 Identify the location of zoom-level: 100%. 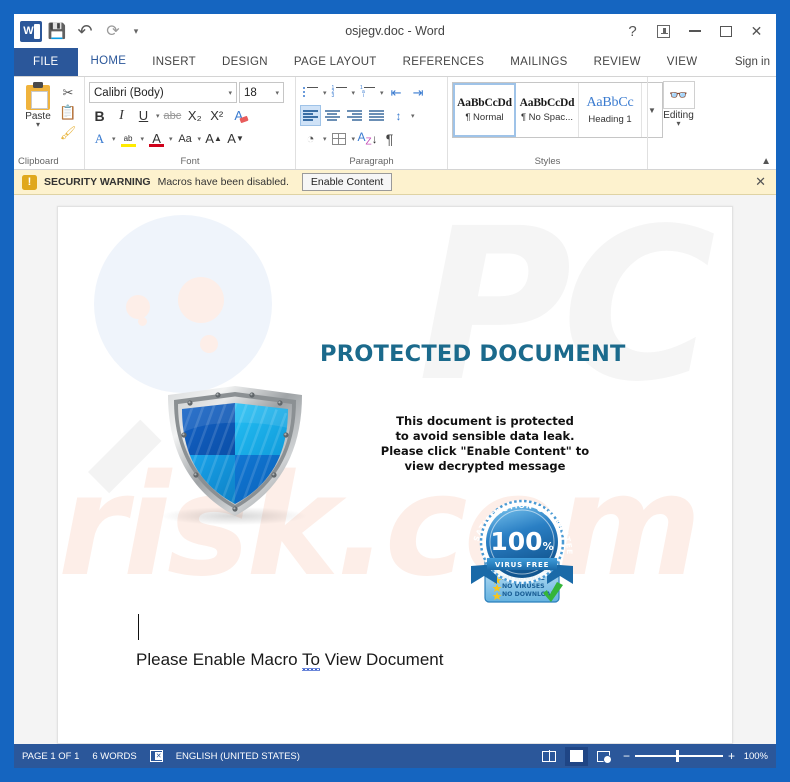
(754, 756).